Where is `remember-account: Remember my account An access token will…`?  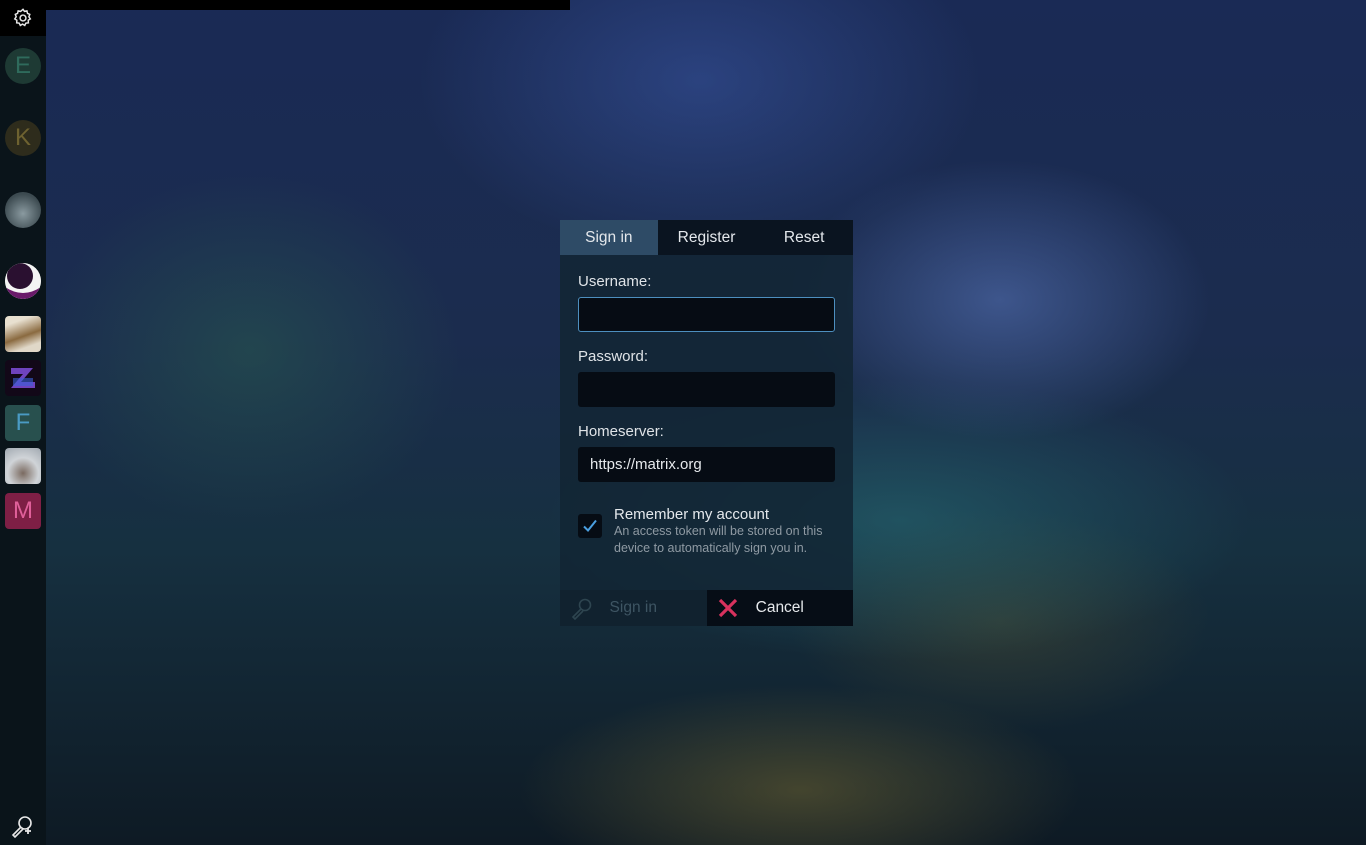 remember-account: Remember my account An access token will… is located at coordinates (706, 531).